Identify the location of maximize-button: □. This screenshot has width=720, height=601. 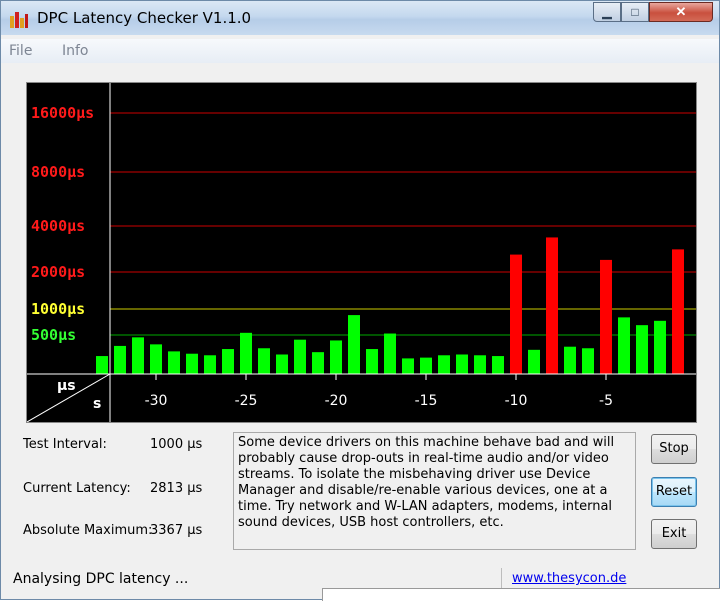
(635, 12).